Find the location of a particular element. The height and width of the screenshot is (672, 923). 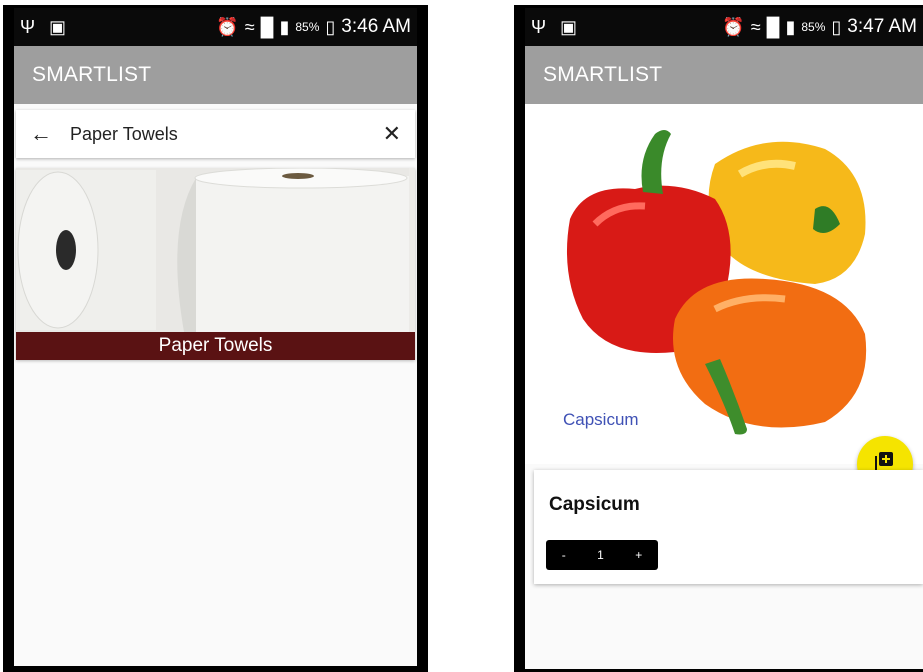

quantity-stepper: - 1 + is located at coordinates (602, 555).